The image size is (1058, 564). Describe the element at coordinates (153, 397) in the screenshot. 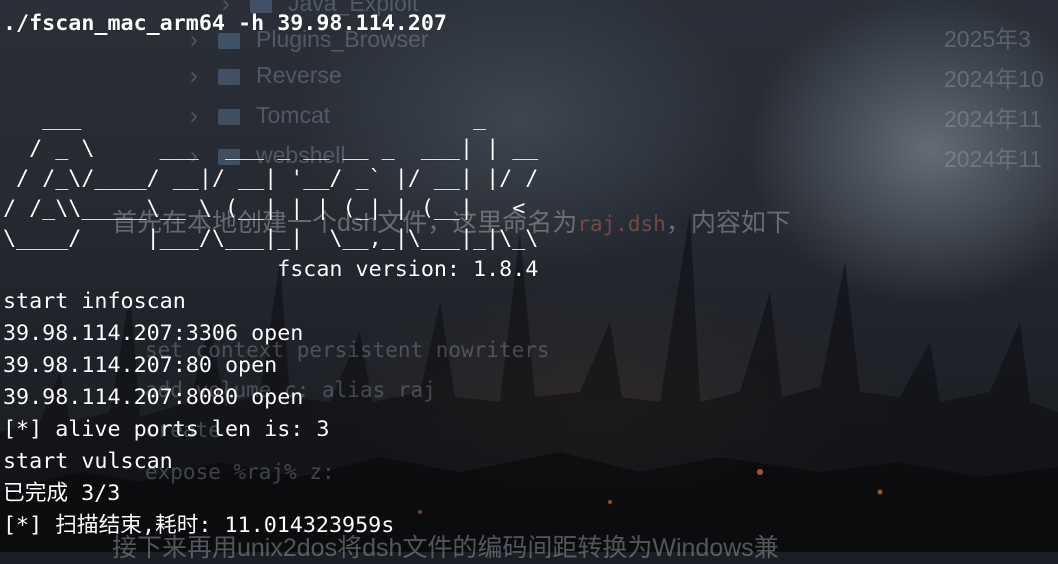

I see `output-line: 39.98.114.207:8080 open` at that location.